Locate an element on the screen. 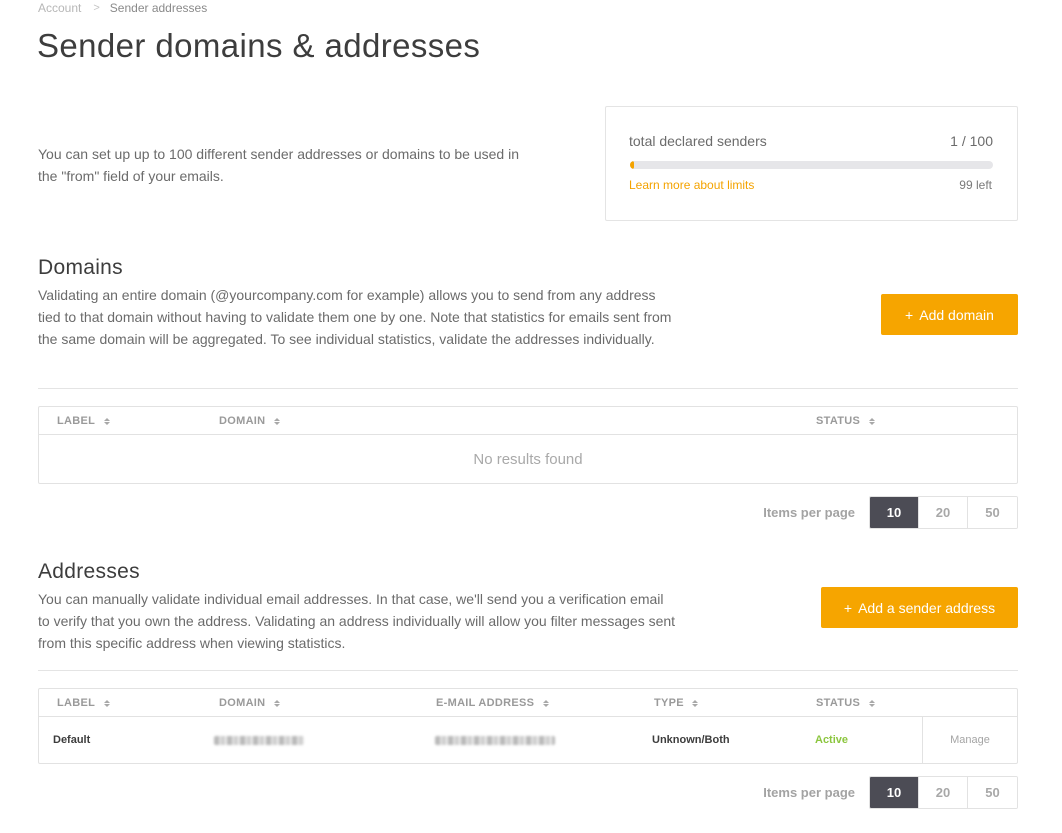 The image size is (1062, 833). addresses-pagination: Items per page 10 20 50 is located at coordinates (890, 792).